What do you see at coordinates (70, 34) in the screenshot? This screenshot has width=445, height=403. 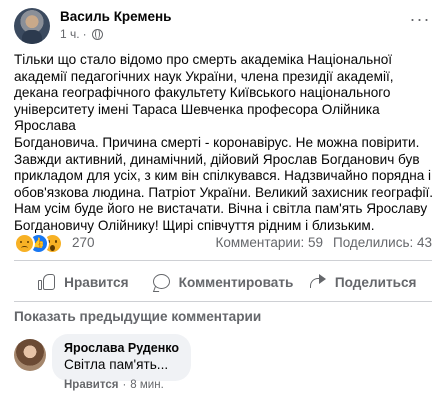 I see `post-time: 1 ч.` at bounding box center [70, 34].